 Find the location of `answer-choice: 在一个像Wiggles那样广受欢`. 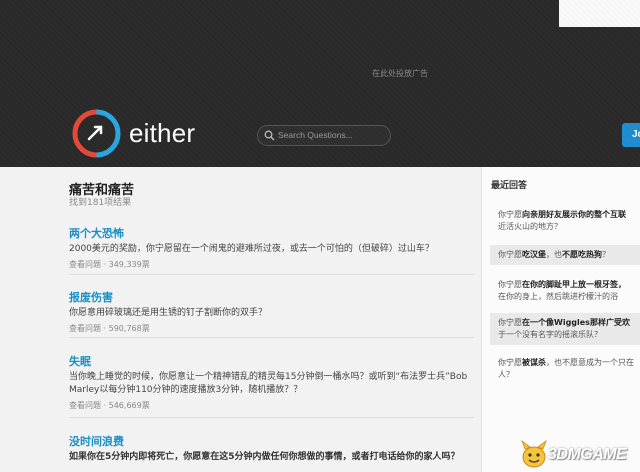

answer-choice: 在一个像Wiggles那样广受欢 is located at coordinates (576, 322).